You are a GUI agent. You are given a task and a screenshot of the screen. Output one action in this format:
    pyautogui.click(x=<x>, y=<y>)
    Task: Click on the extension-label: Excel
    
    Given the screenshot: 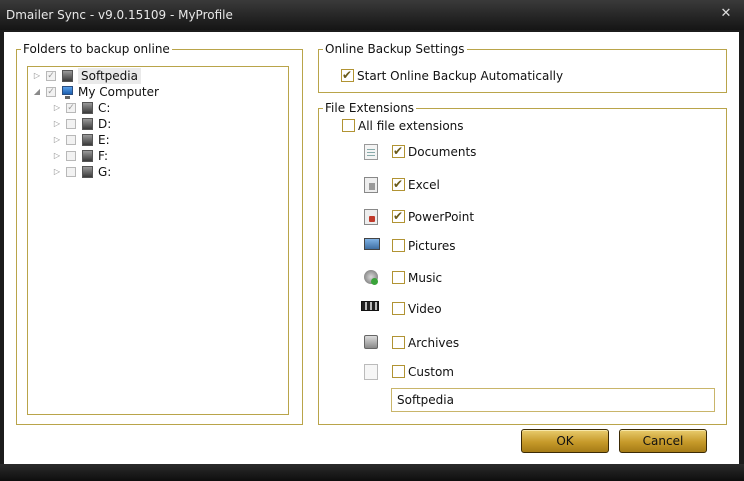 What is the action you would take?
    pyautogui.click(x=424, y=185)
    